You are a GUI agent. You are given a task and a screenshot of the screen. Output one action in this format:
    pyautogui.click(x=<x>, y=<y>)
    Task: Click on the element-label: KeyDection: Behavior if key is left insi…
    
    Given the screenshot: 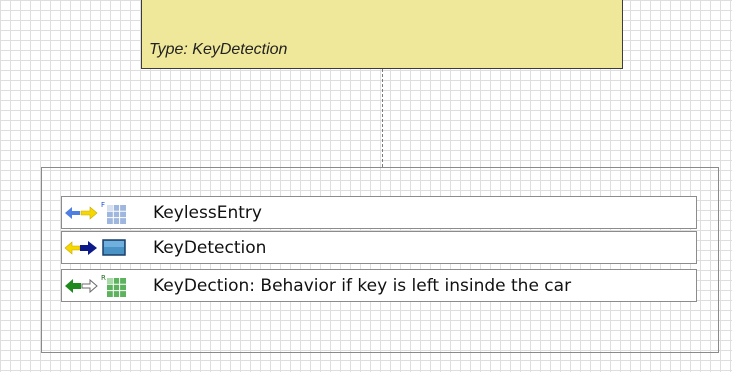 What is the action you would take?
    pyautogui.click(x=362, y=286)
    